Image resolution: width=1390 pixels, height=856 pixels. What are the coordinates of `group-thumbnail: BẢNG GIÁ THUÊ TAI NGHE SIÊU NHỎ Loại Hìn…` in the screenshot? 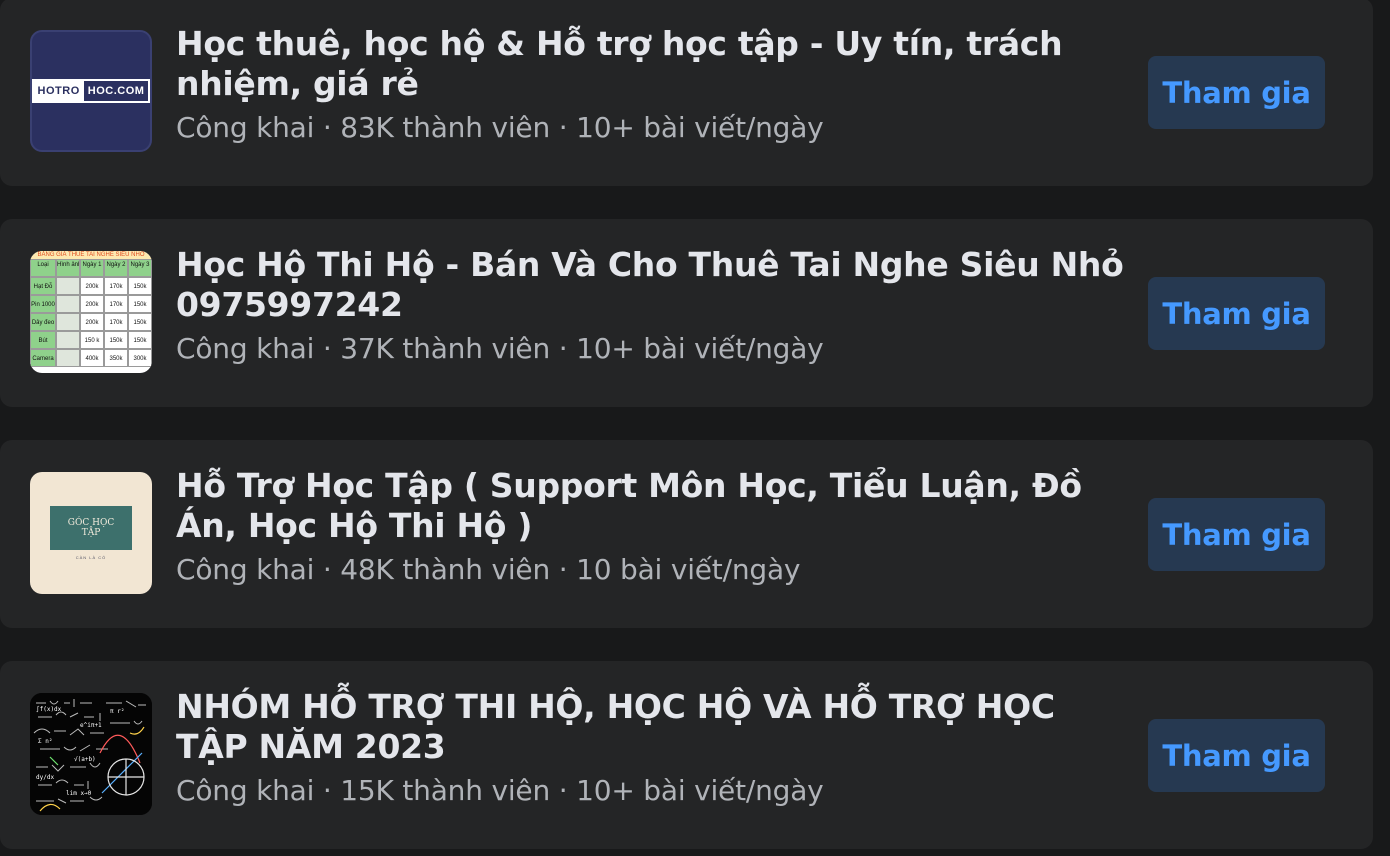 It's located at (91, 312).